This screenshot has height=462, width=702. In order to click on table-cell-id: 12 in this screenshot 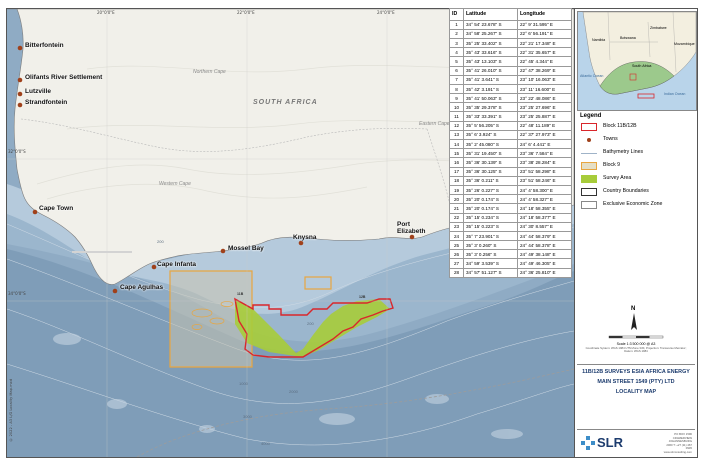, I will do `click(456, 125)`.